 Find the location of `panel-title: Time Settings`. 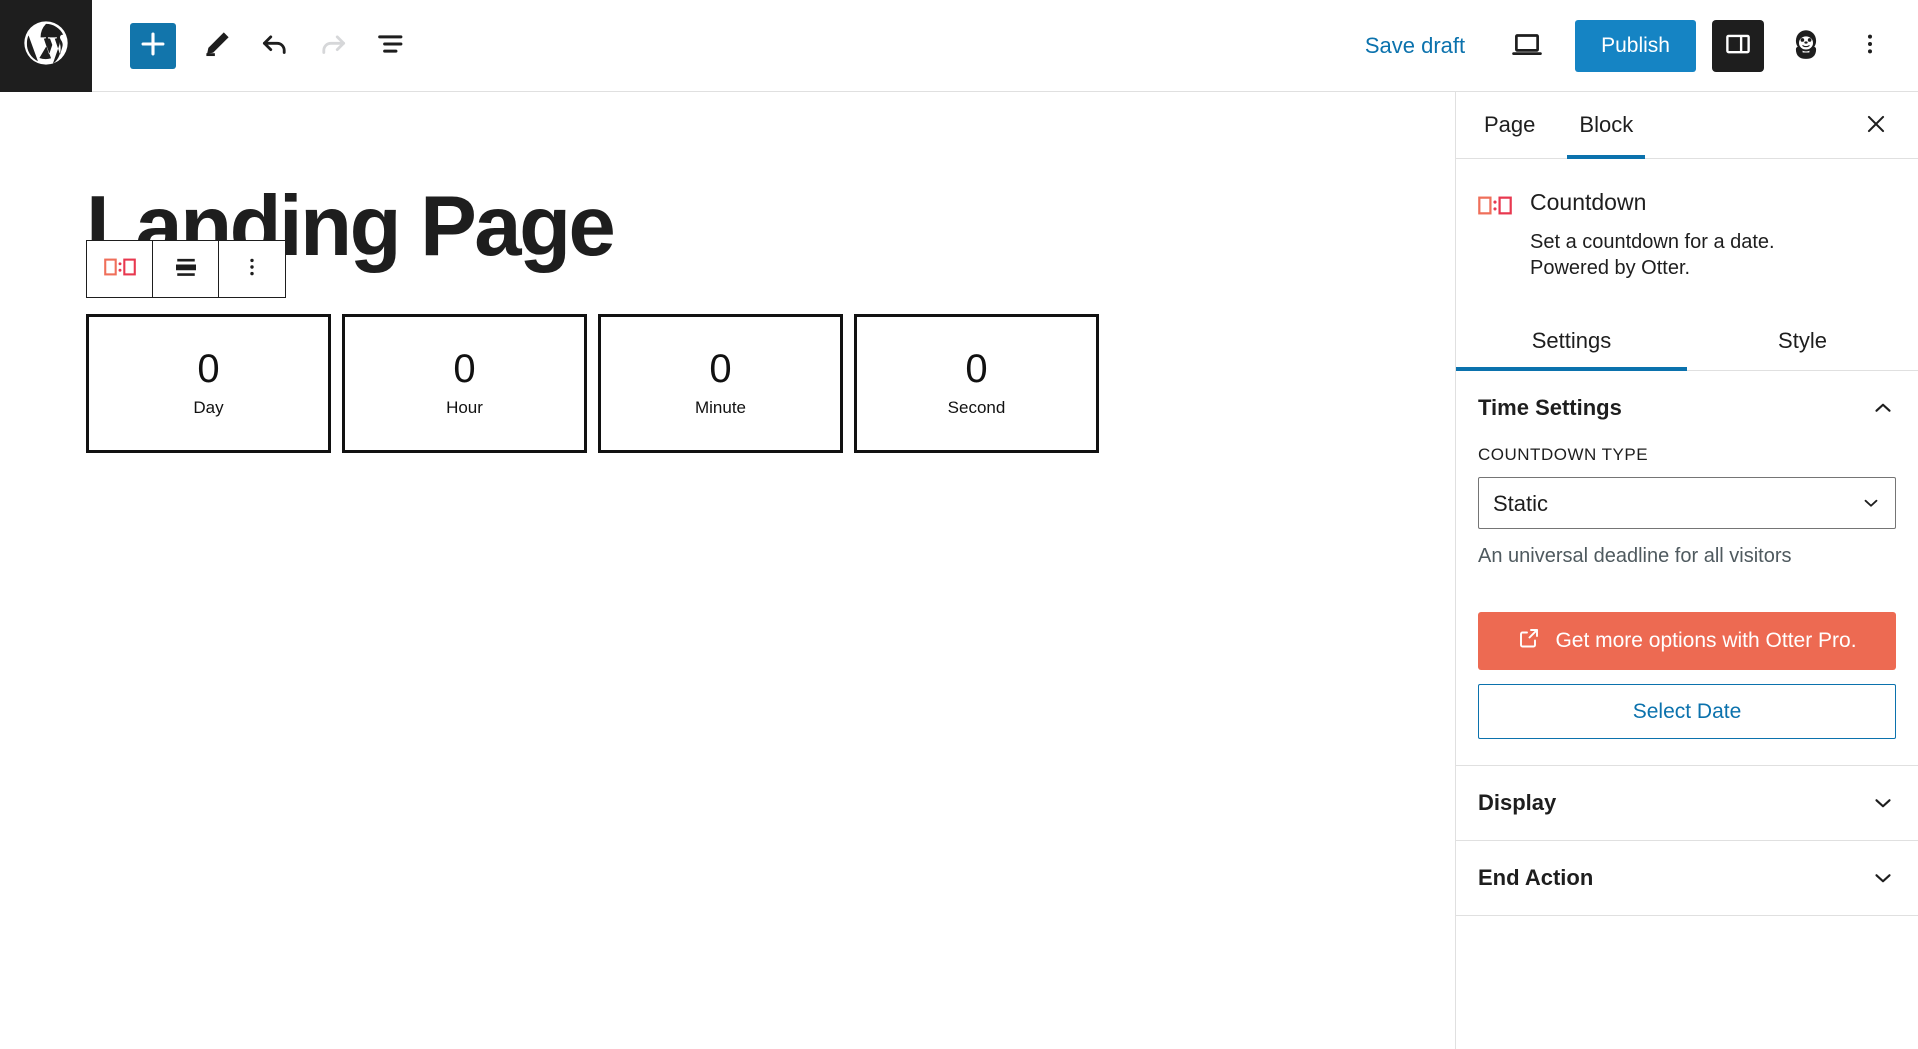

panel-title: Time Settings is located at coordinates (1550, 408).